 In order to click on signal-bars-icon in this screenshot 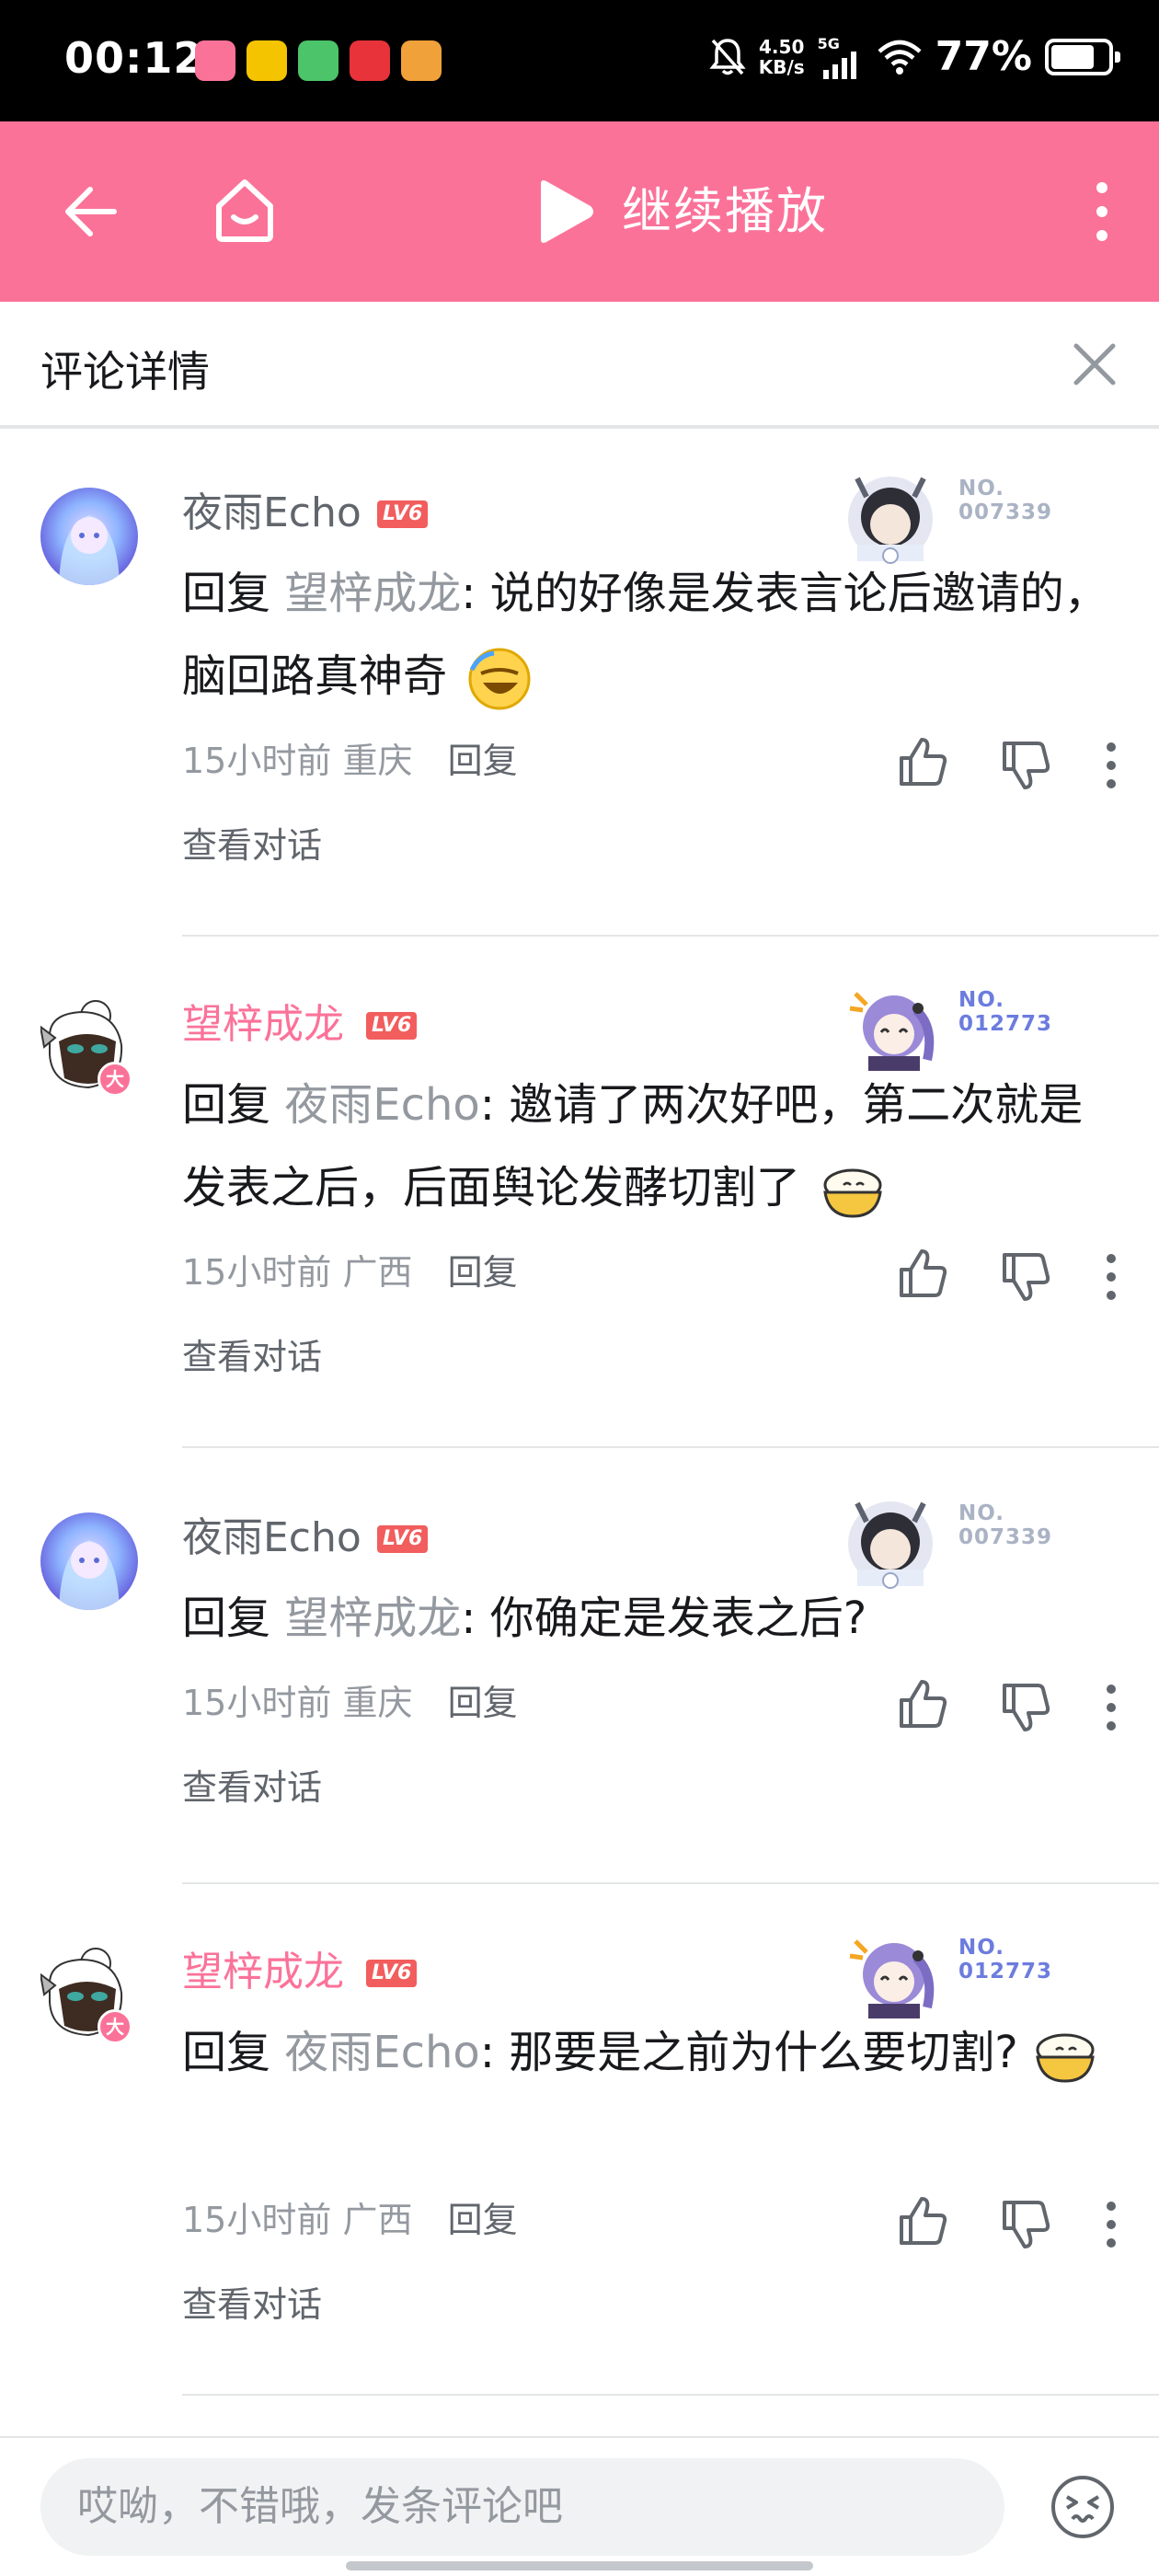, I will do `click(839, 65)`.